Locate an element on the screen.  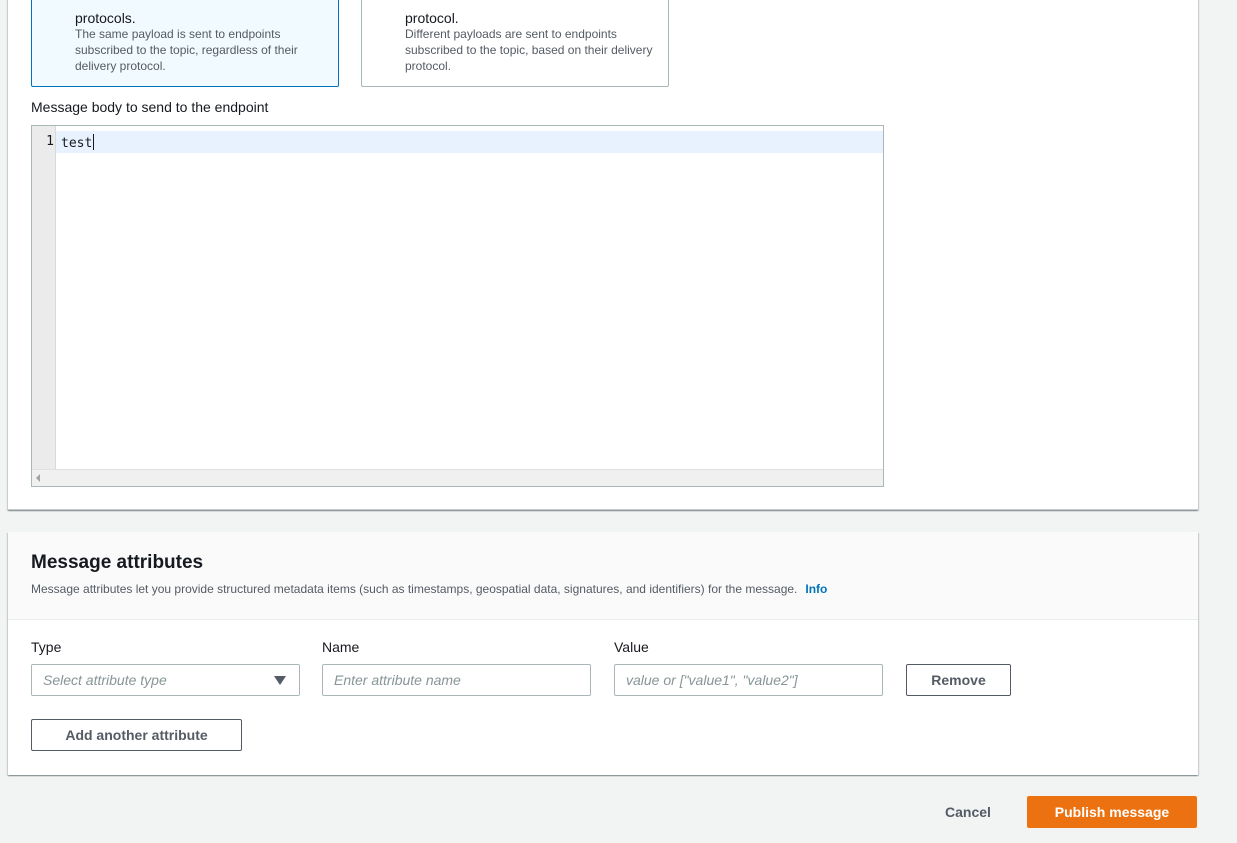
line-number: 1 is located at coordinates (50, 141).